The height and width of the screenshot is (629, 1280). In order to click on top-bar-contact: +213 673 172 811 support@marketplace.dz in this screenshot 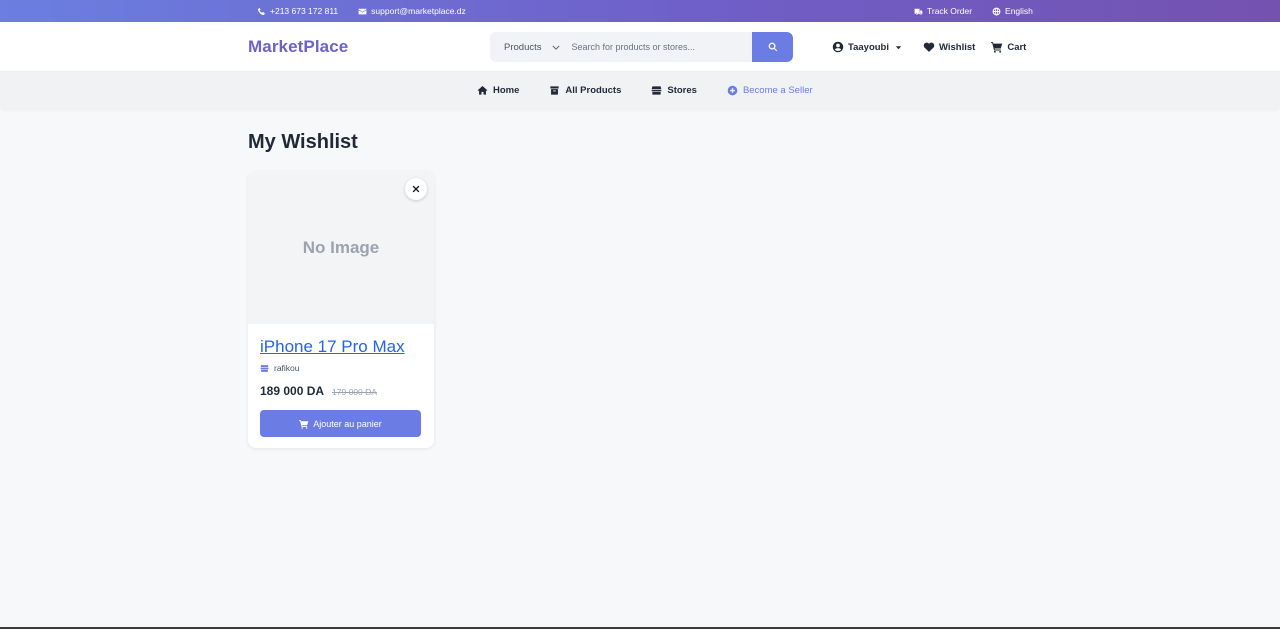, I will do `click(361, 11)`.